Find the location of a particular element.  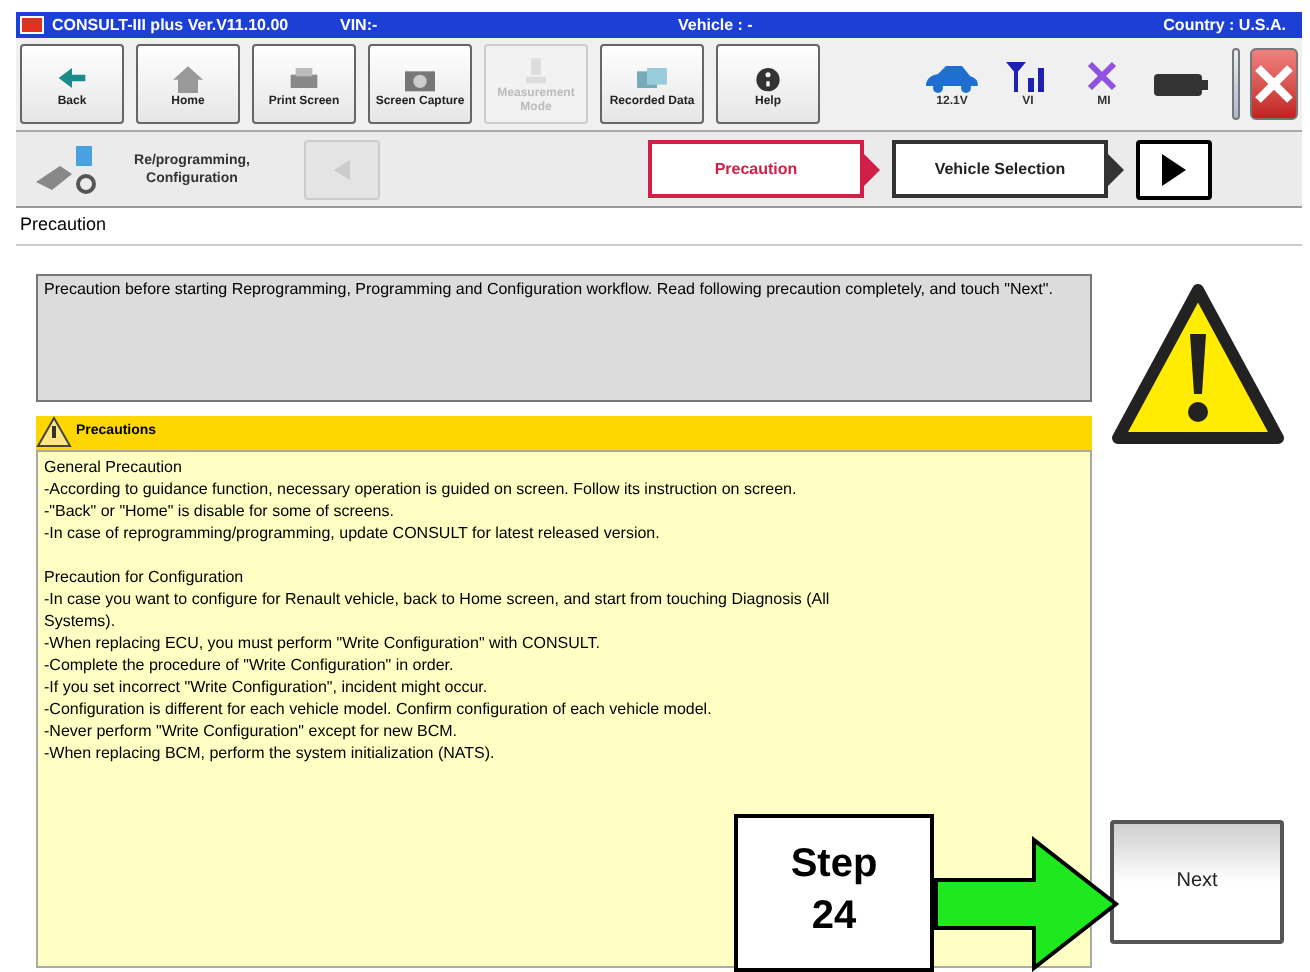

left-triangle-icon is located at coordinates (342, 169).